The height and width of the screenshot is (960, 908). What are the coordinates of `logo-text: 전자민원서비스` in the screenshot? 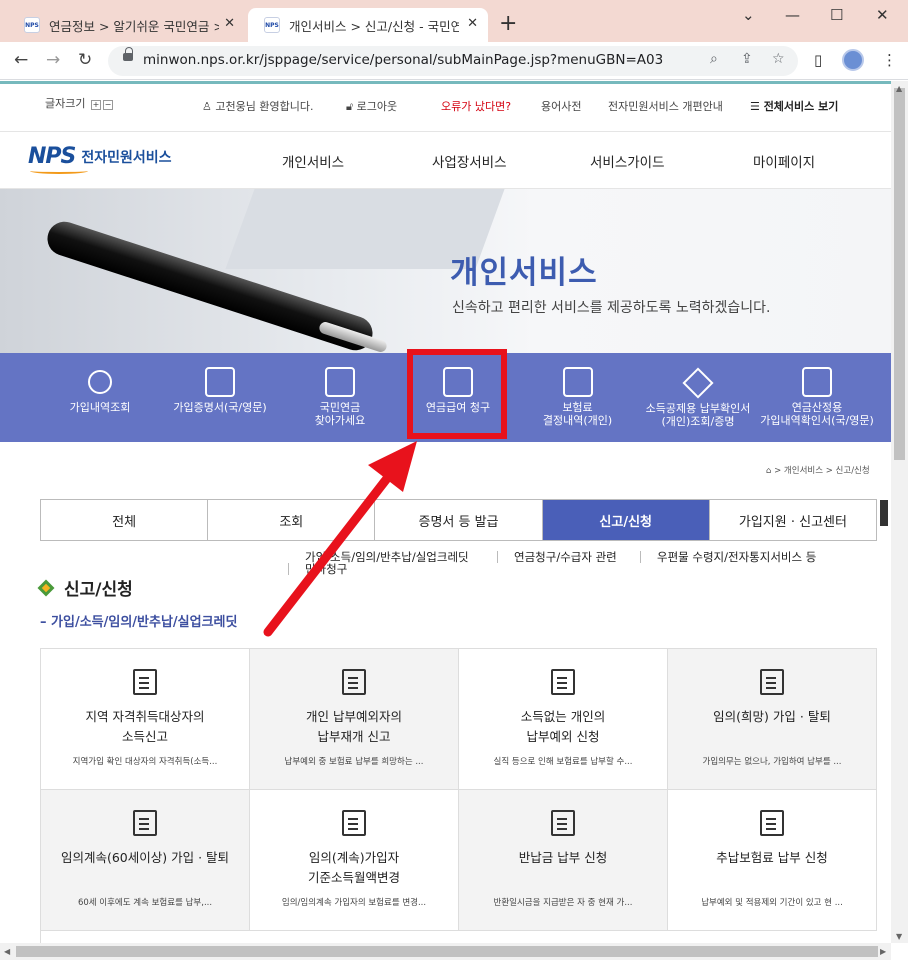 It's located at (126, 157).